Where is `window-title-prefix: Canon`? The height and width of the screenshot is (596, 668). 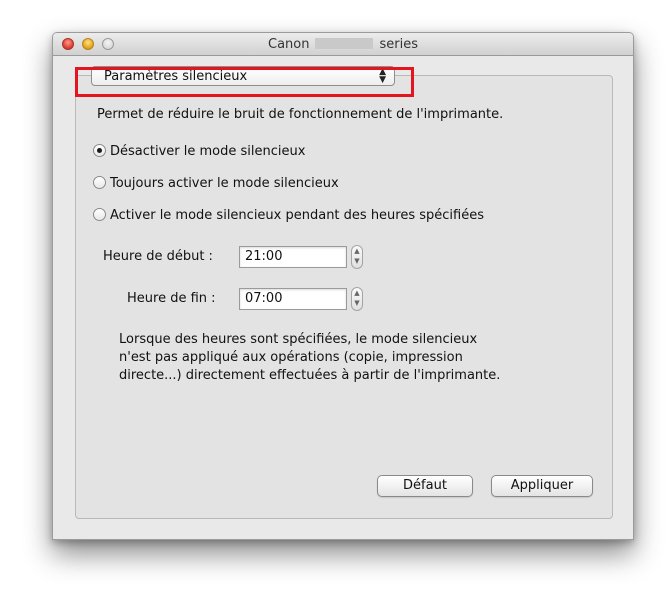
window-title-prefix: Canon is located at coordinates (289, 44).